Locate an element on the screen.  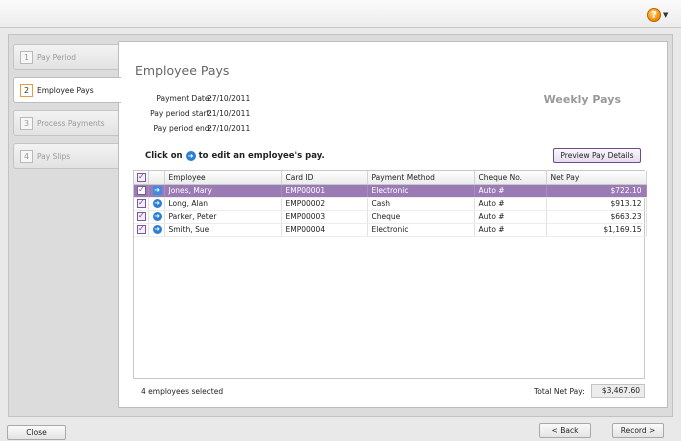
selected-count: 4 employees selected is located at coordinates (182, 391).